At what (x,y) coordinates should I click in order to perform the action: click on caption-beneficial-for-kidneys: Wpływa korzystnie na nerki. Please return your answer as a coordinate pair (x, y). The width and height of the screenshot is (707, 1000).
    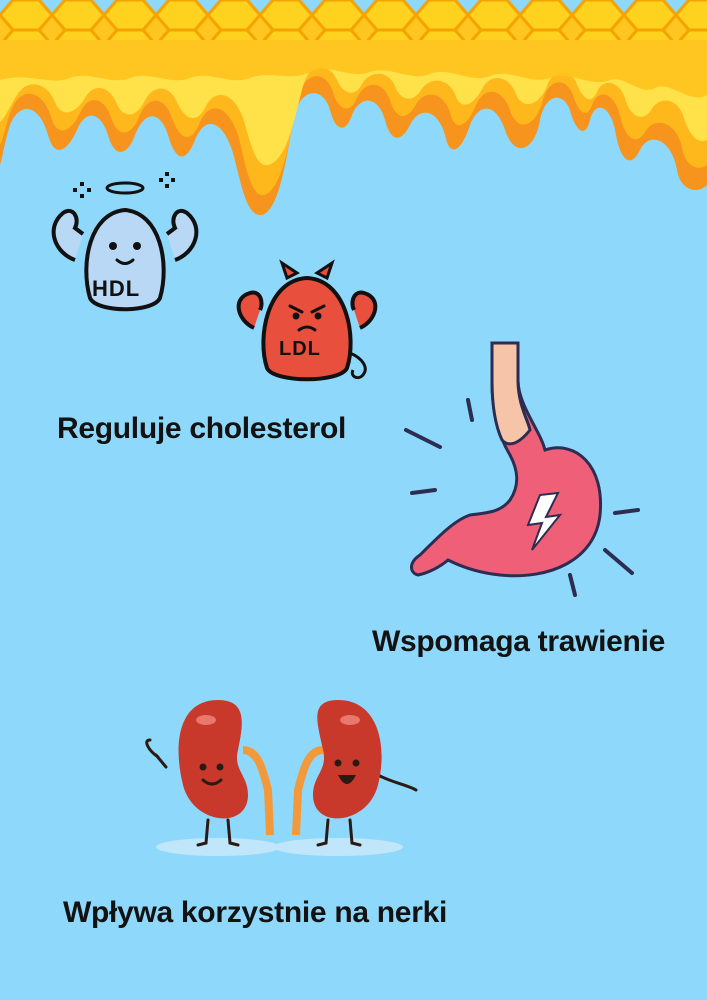
    Looking at the image, I should click on (255, 912).